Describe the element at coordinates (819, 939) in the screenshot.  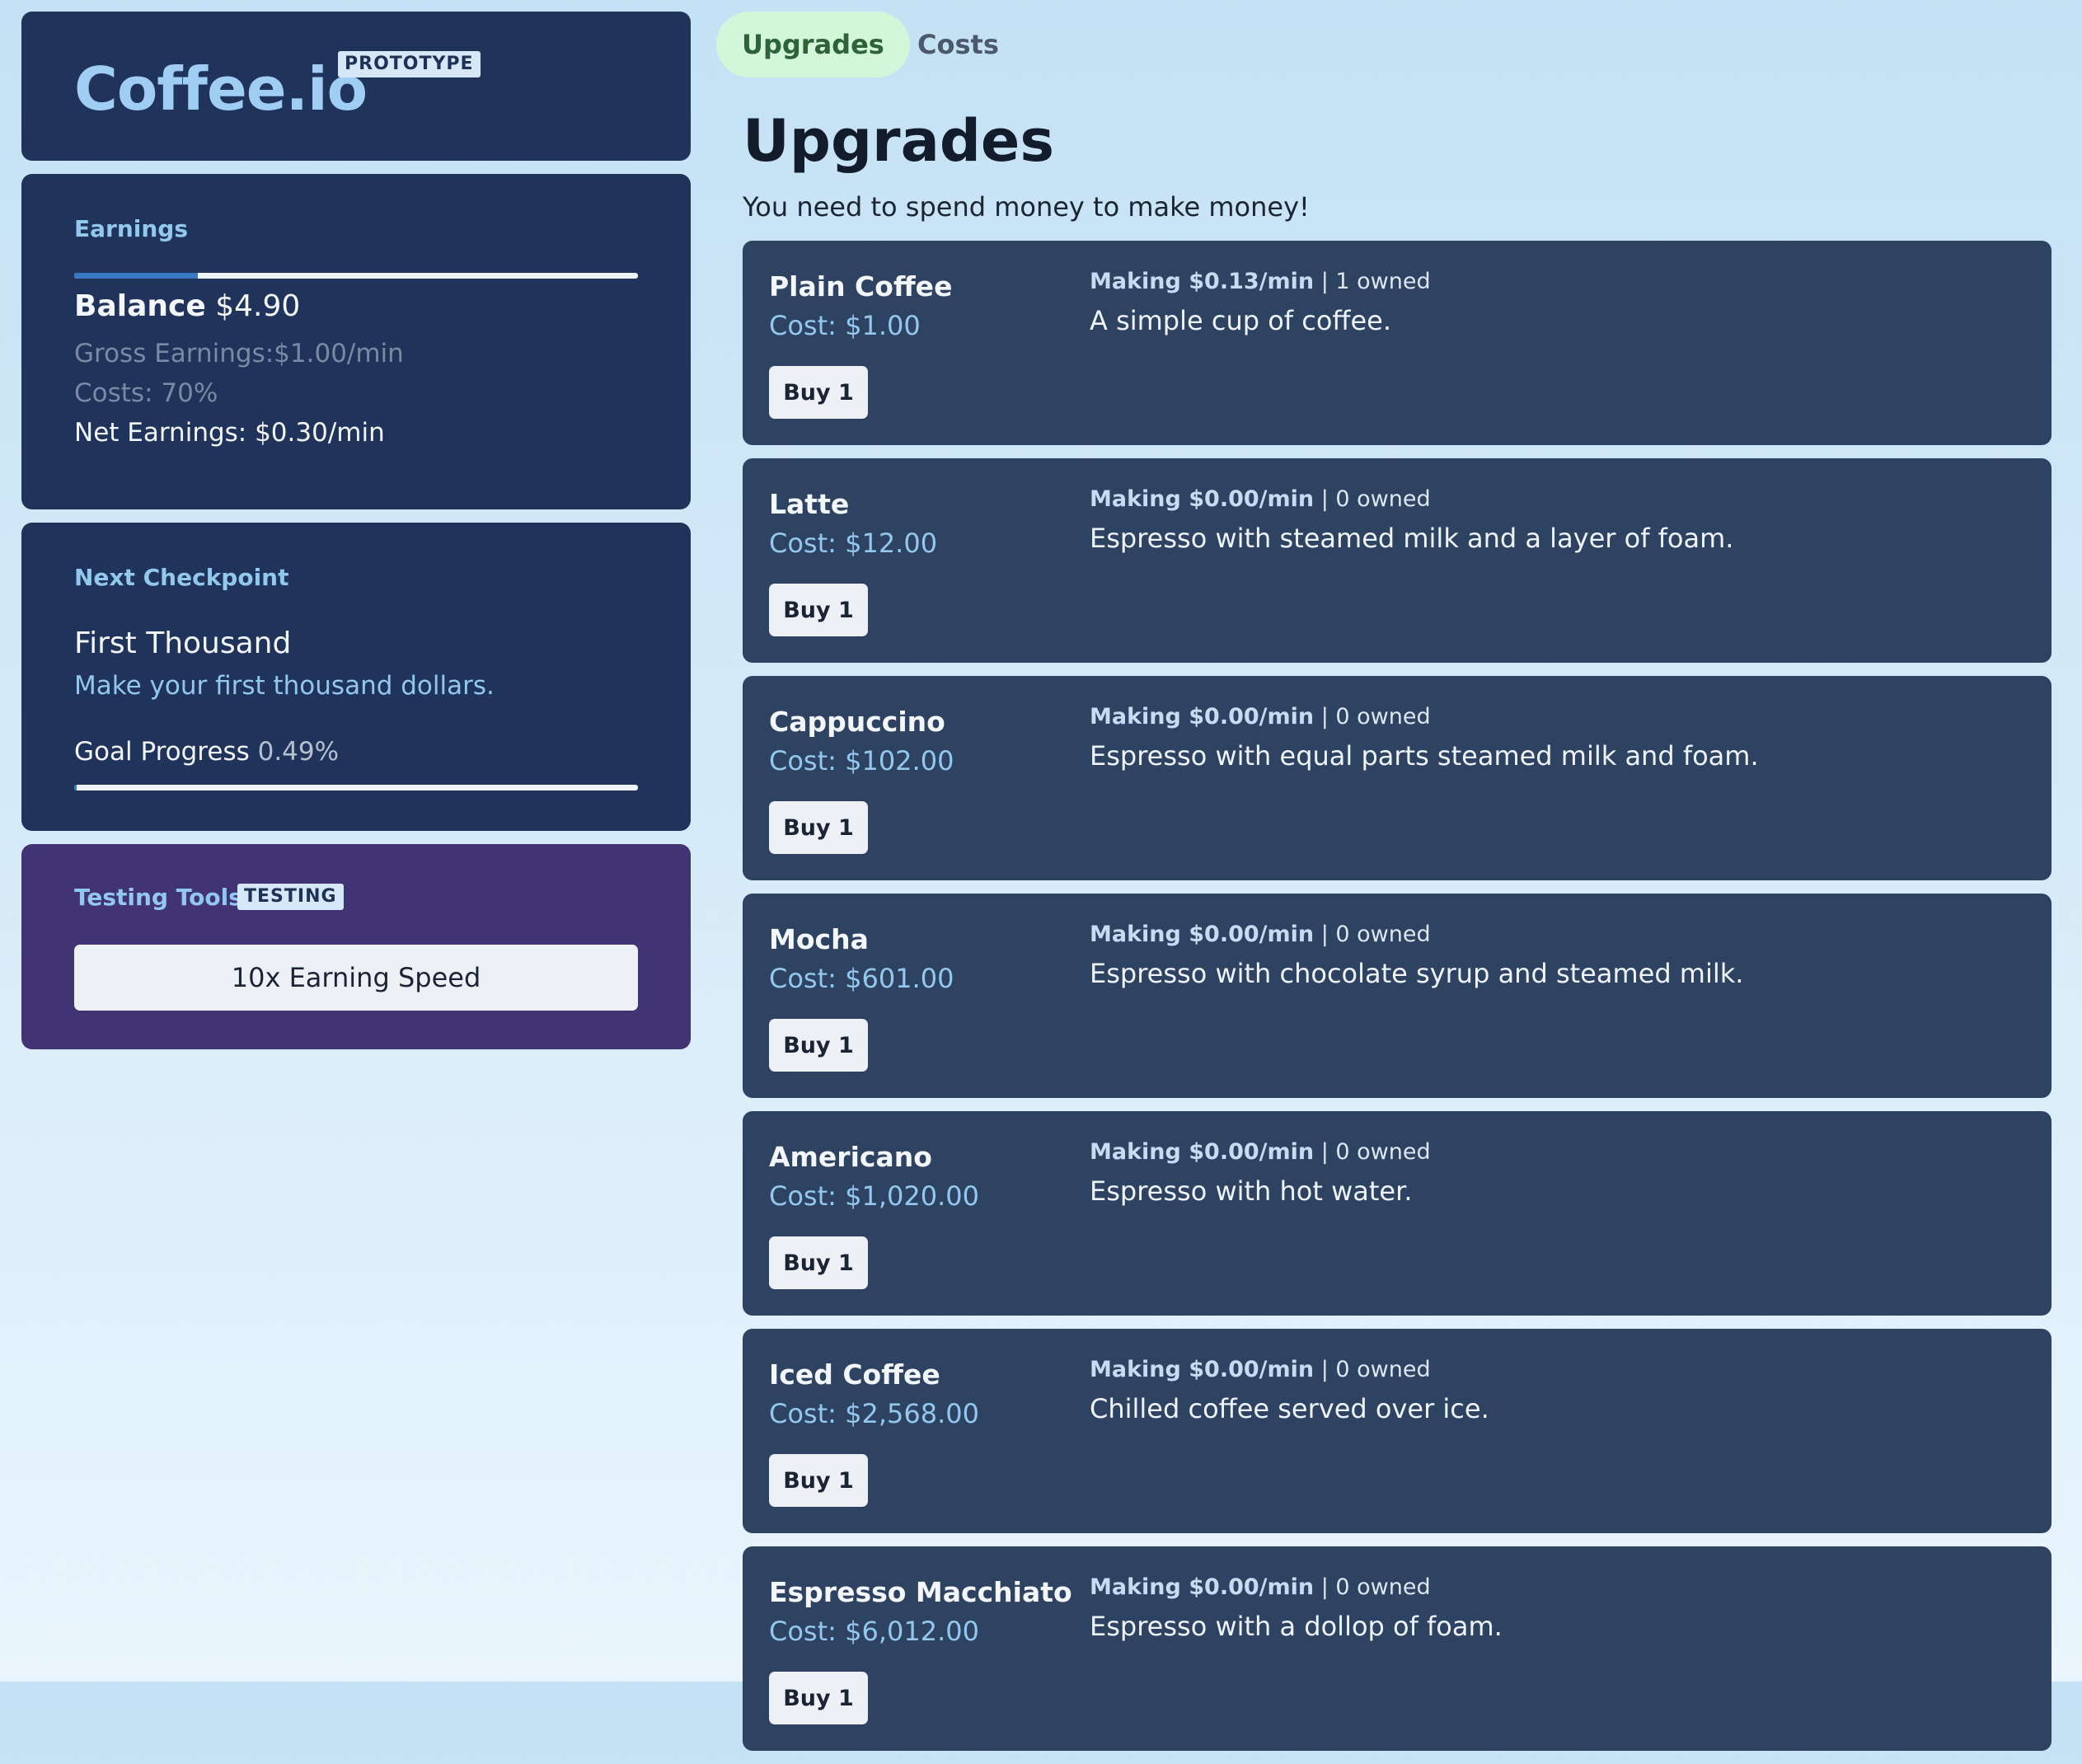
I see `upgrade-name: Mocha` at that location.